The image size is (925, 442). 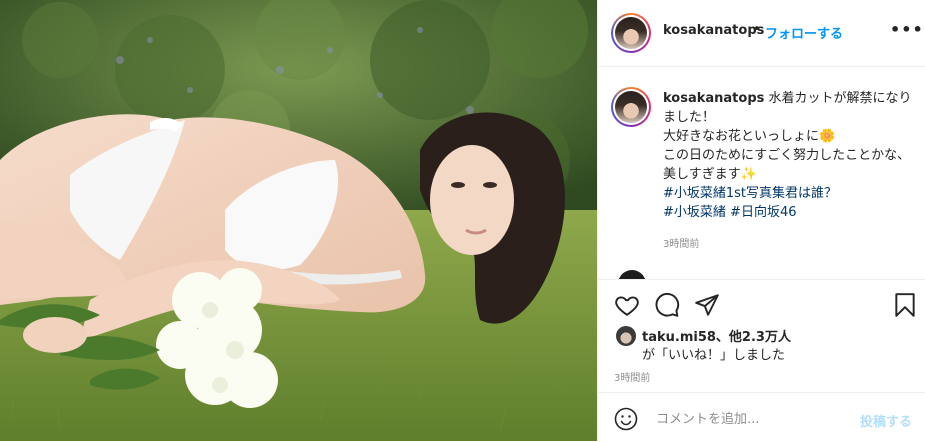 What do you see at coordinates (707, 305) in the screenshot?
I see `share-icon` at bounding box center [707, 305].